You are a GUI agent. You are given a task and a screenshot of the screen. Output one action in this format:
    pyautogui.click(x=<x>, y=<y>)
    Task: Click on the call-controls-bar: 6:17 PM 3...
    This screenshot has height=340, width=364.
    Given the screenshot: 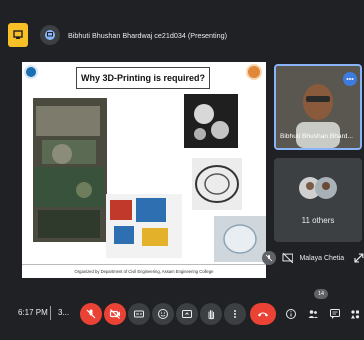 What is the action you would take?
    pyautogui.click(x=182, y=314)
    